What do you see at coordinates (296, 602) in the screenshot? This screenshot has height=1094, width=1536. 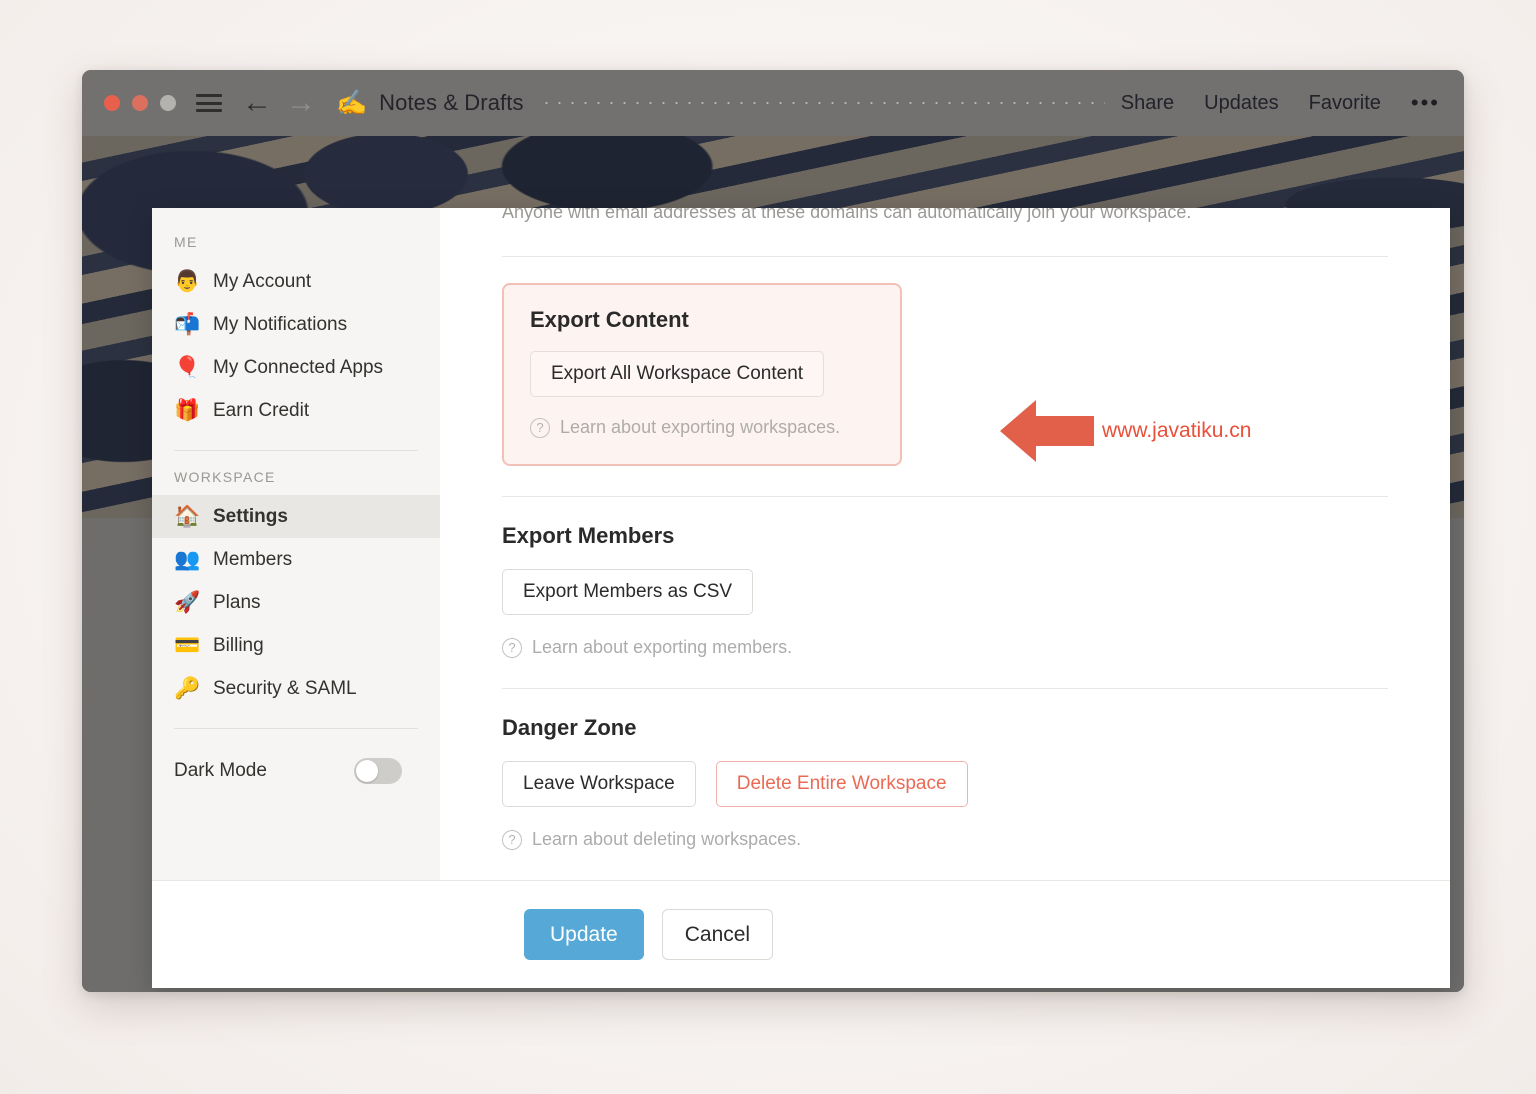 I see `sidebar-item-plans: 🚀 Plans` at bounding box center [296, 602].